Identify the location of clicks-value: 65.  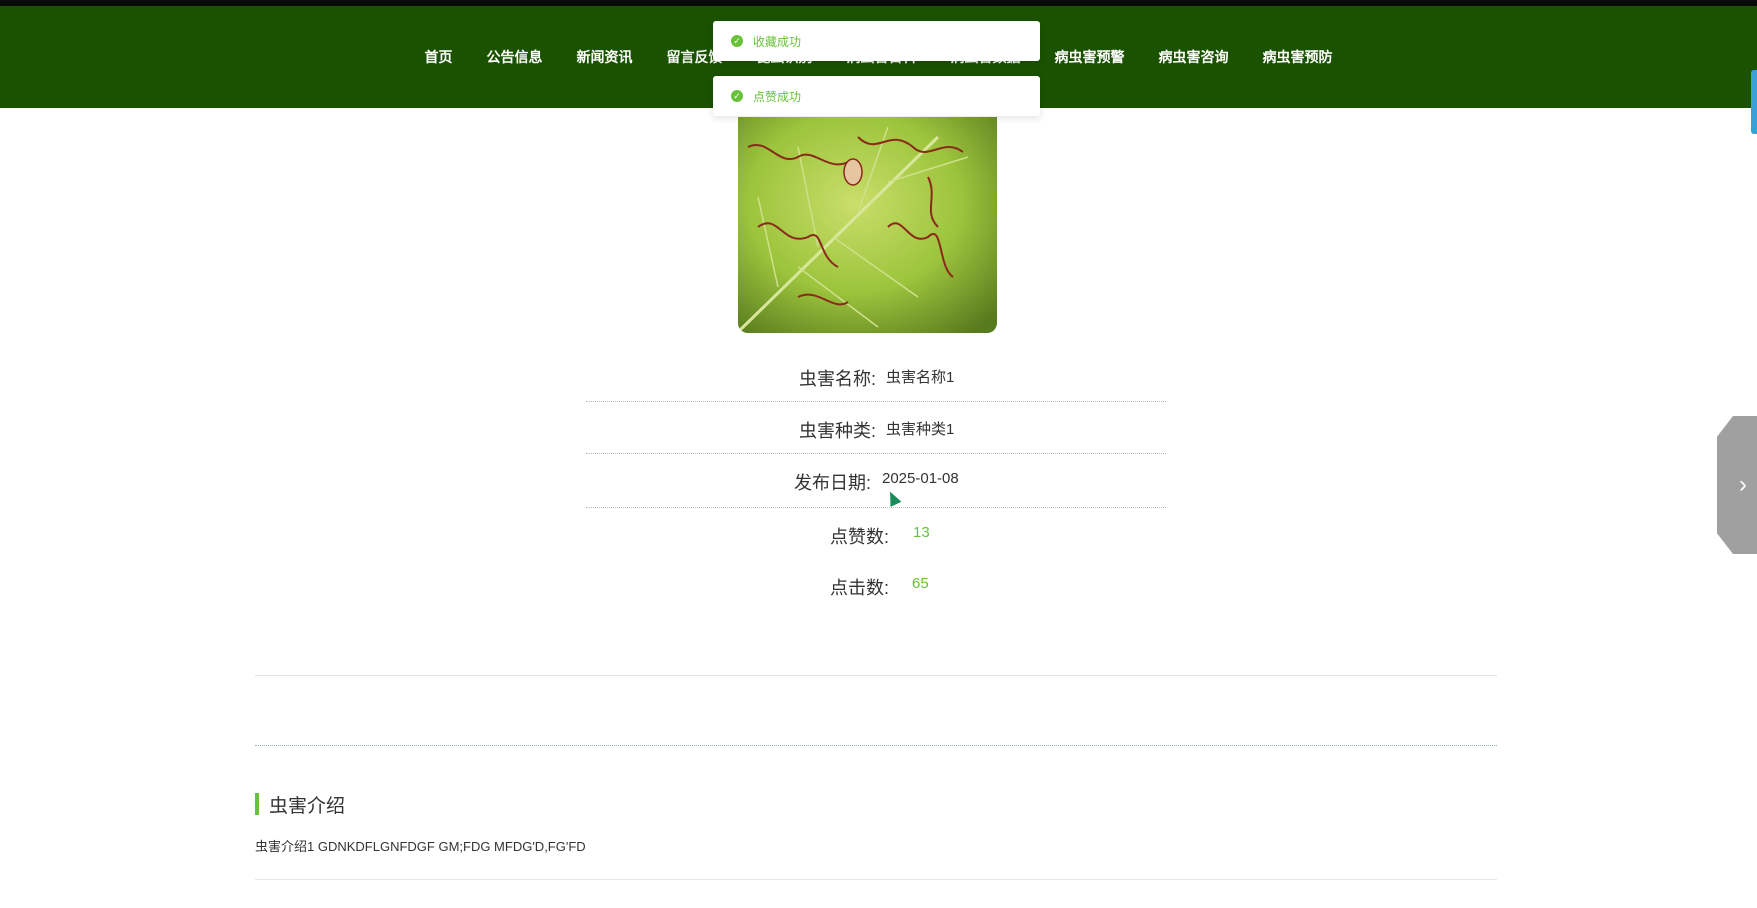
(920, 583).